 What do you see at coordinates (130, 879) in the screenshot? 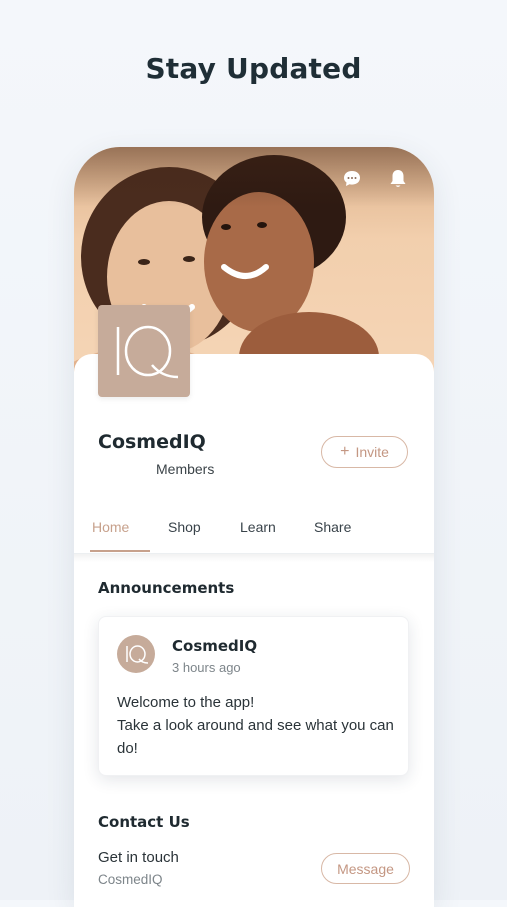
I see `contact-name: CosmedIQ` at bounding box center [130, 879].